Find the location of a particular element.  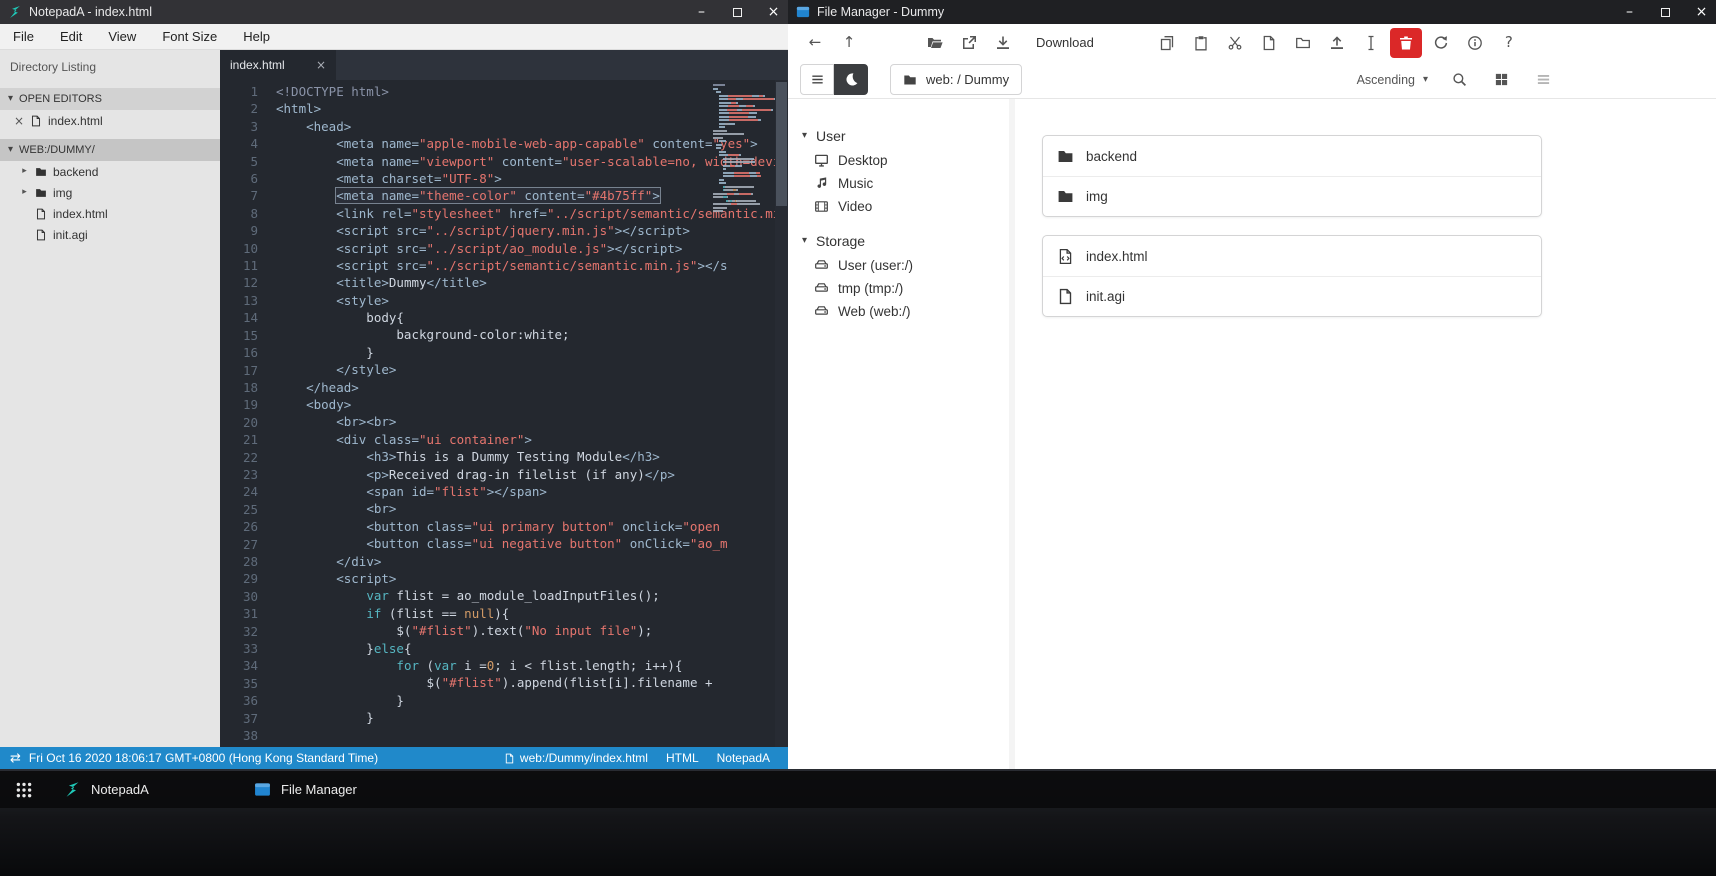

open-editor-index-html: × index.html is located at coordinates (110, 120).